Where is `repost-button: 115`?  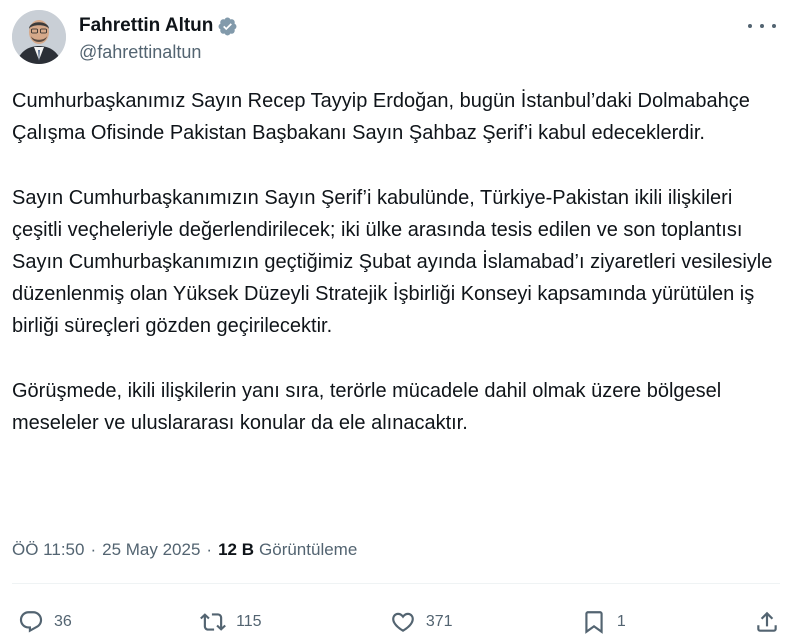
repost-button: 115 is located at coordinates (231, 622).